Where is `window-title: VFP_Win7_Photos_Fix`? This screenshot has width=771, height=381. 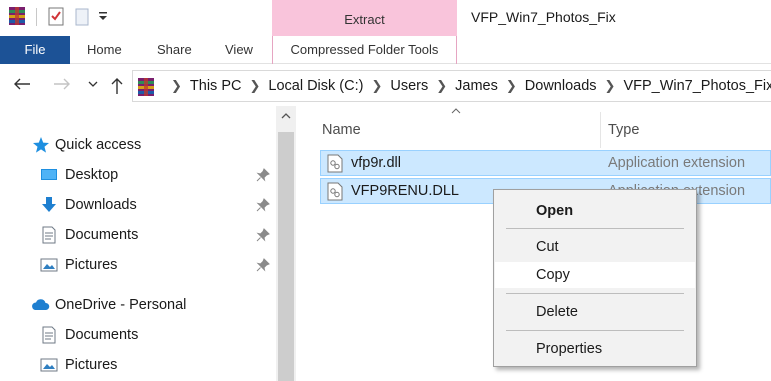 window-title: VFP_Win7_Photos_Fix is located at coordinates (543, 17).